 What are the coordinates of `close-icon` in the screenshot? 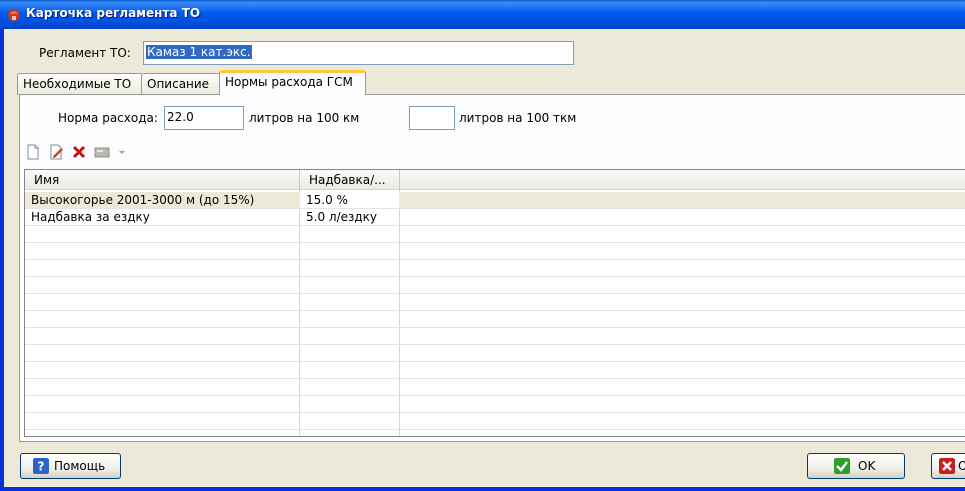 It's located at (947, 466).